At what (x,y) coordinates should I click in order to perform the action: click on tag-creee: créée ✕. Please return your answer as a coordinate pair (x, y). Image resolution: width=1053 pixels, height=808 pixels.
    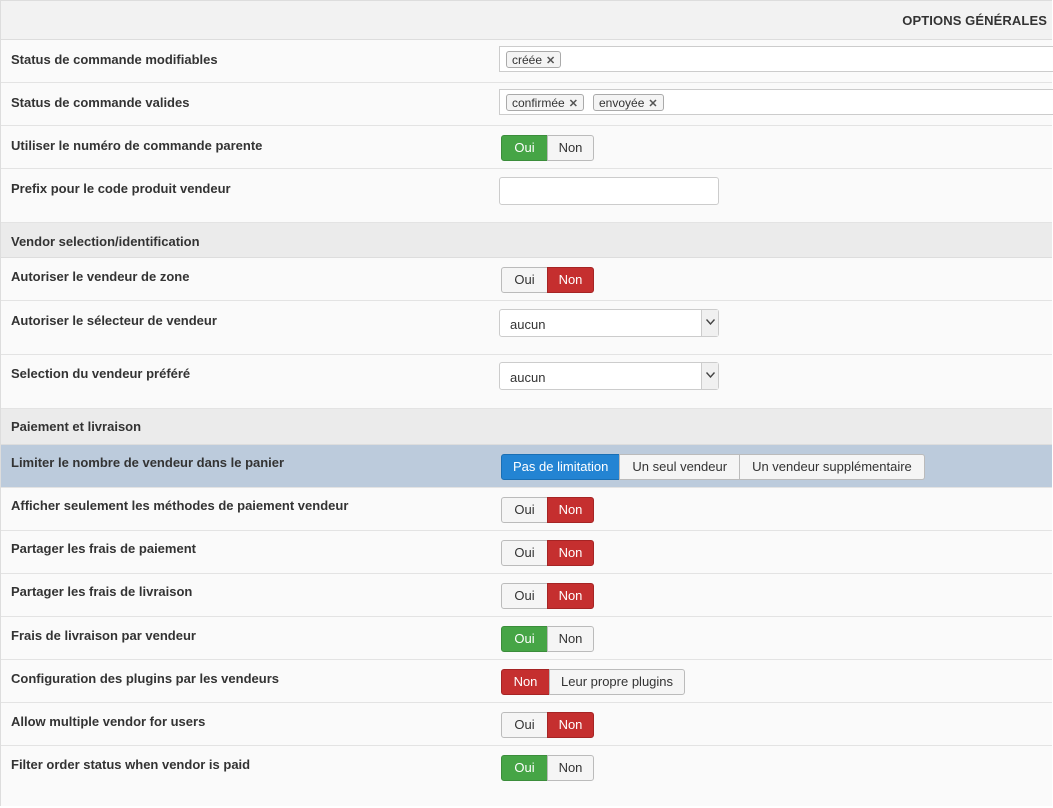
    Looking at the image, I should click on (534, 59).